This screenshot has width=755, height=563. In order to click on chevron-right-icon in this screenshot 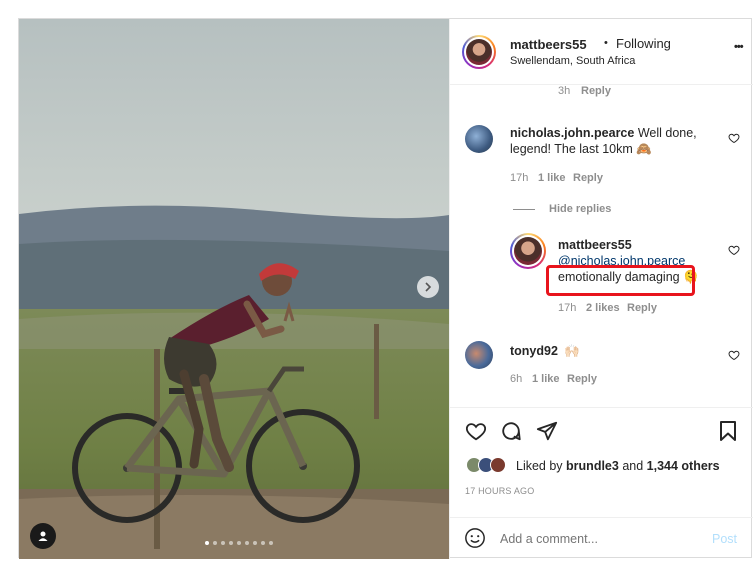, I will do `click(428, 287)`.